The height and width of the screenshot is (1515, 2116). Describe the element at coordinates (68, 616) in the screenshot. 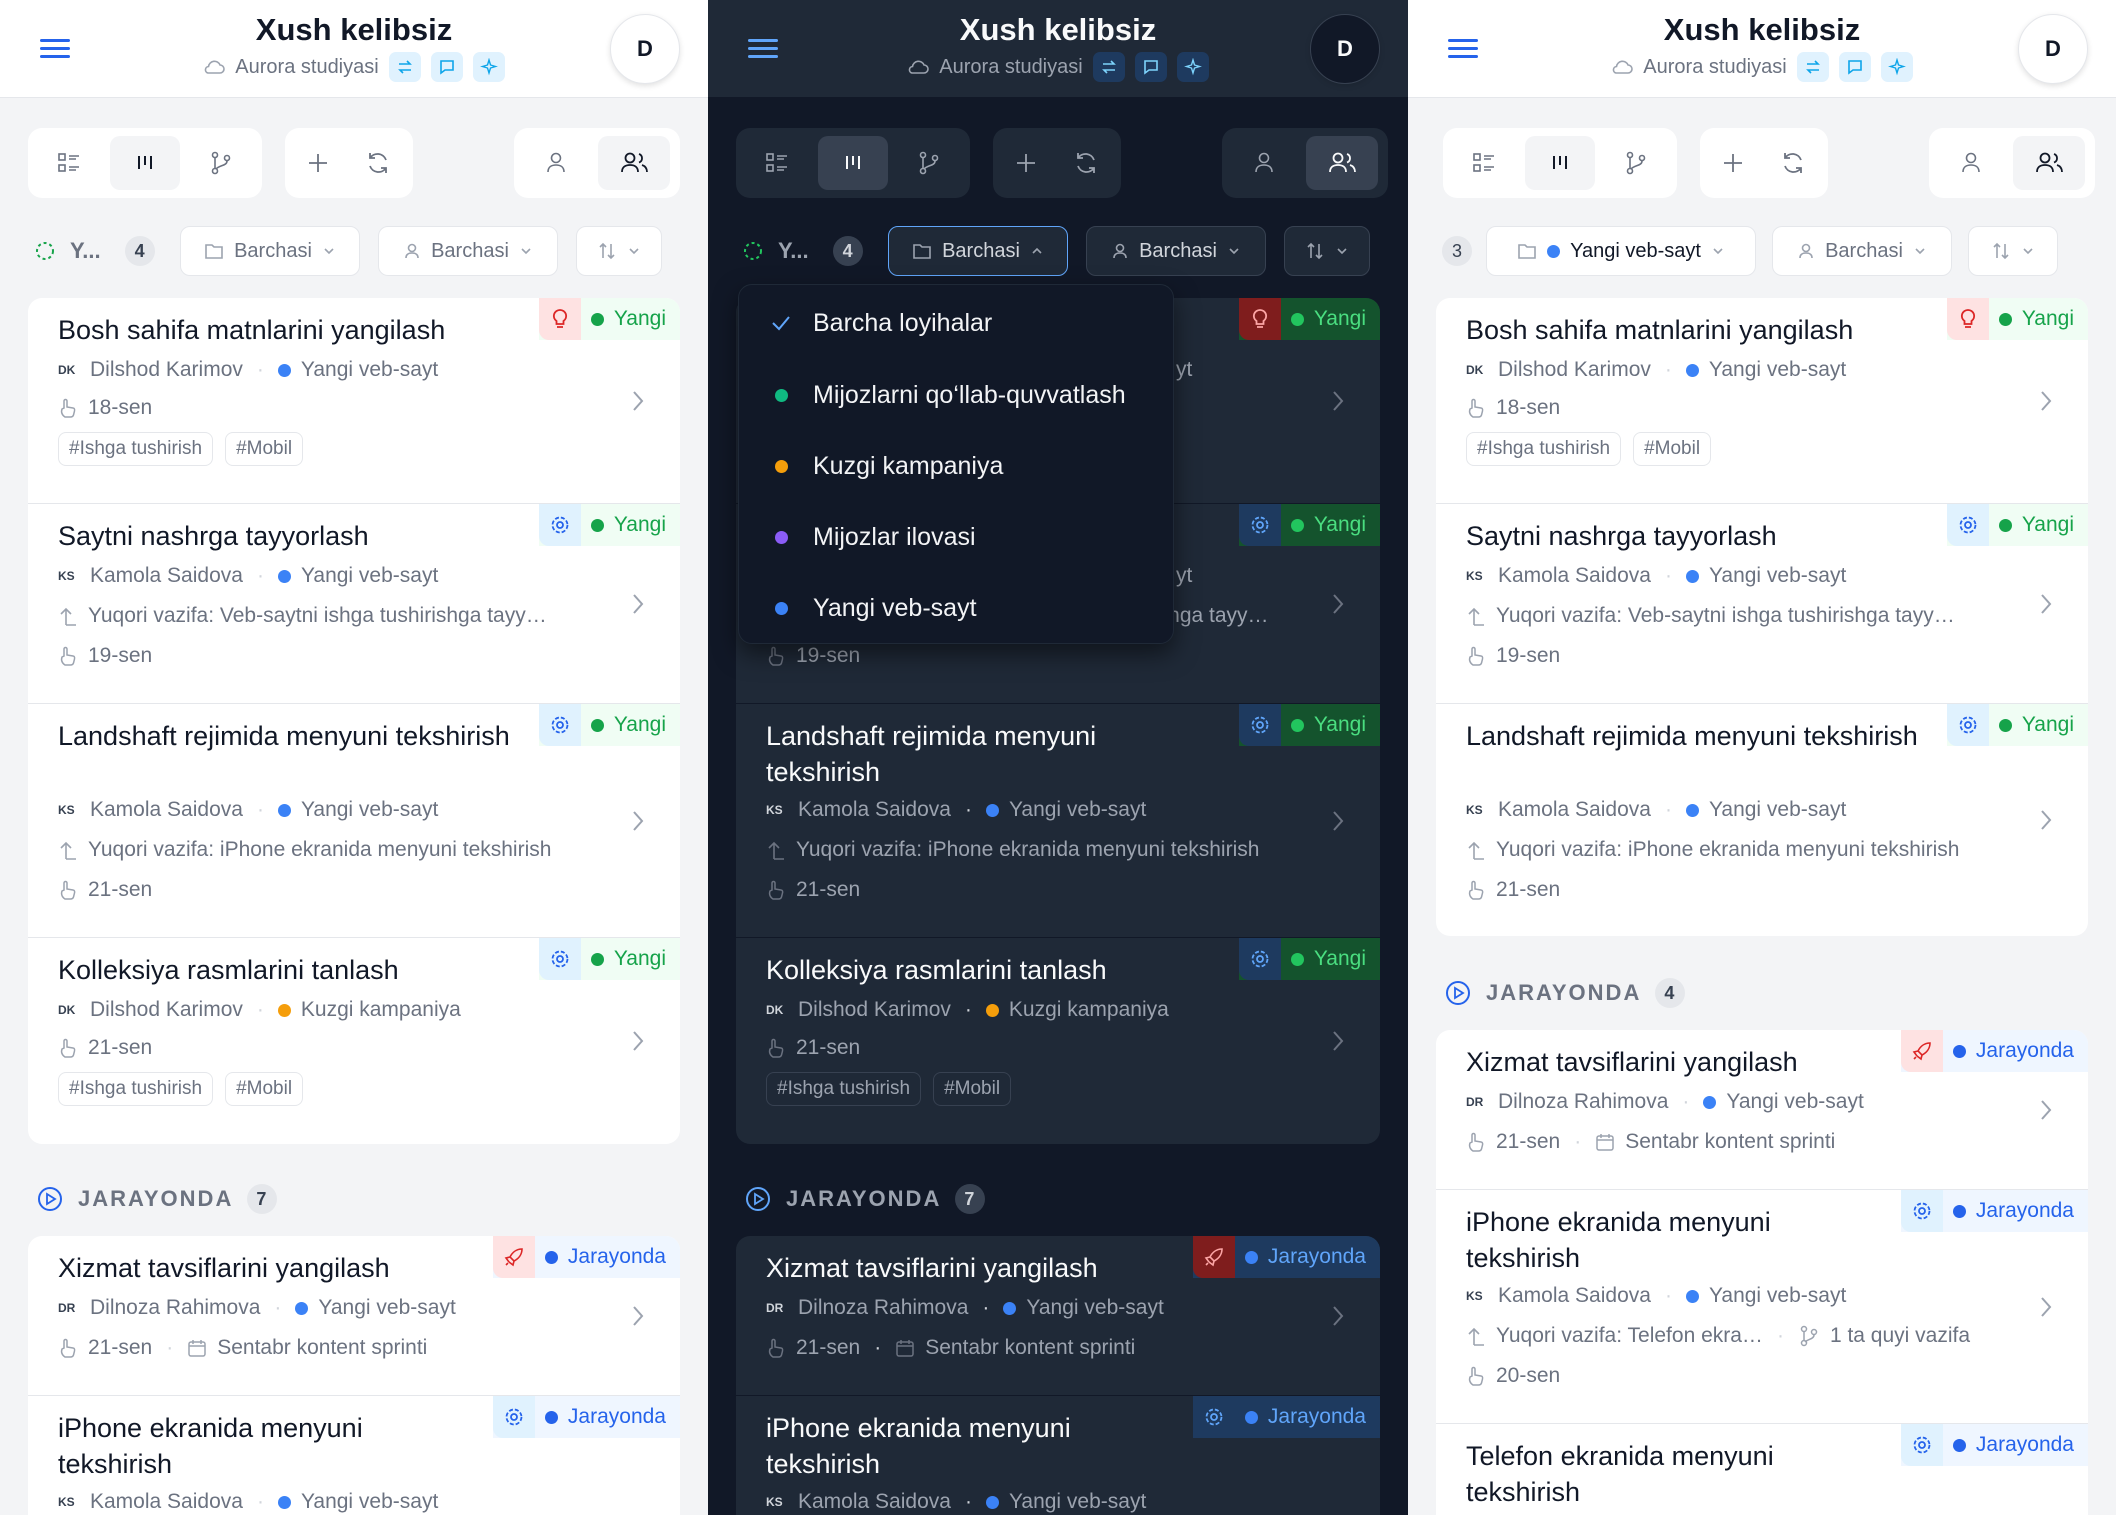

I see `parent-arrow-icon` at that location.